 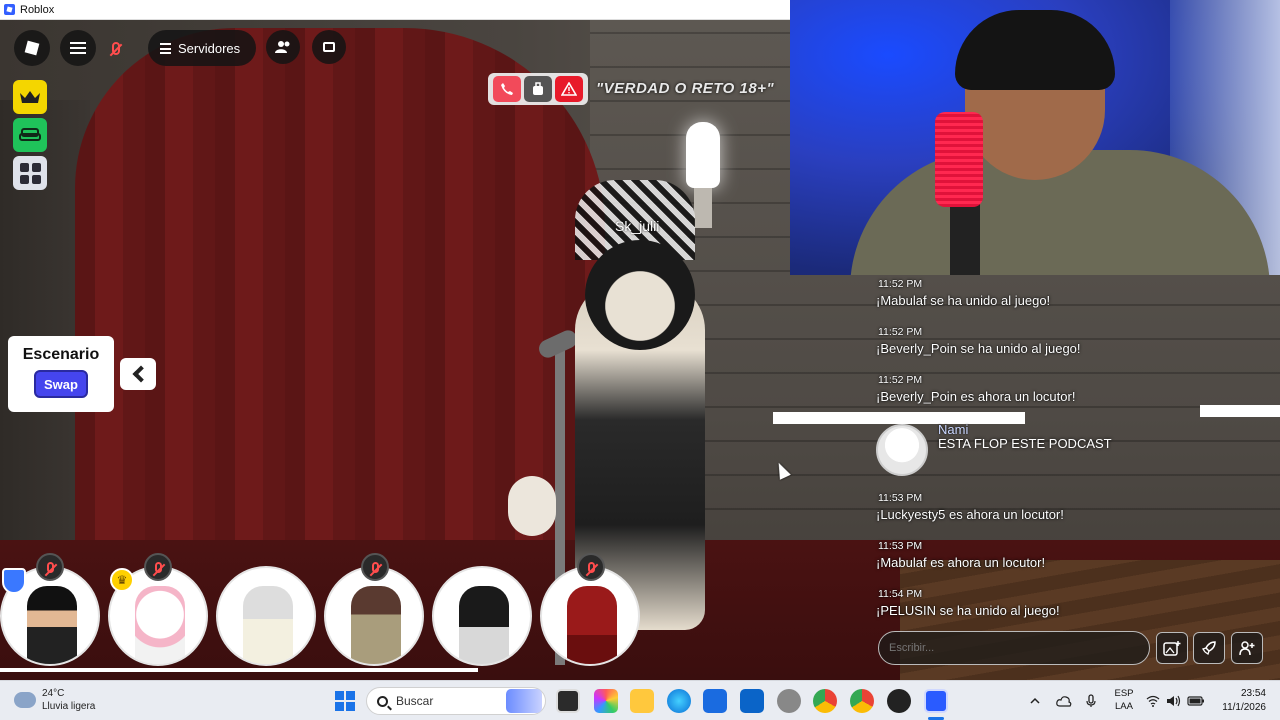 What do you see at coordinates (53, 693) in the screenshot?
I see `weather-temp: 24°C` at bounding box center [53, 693].